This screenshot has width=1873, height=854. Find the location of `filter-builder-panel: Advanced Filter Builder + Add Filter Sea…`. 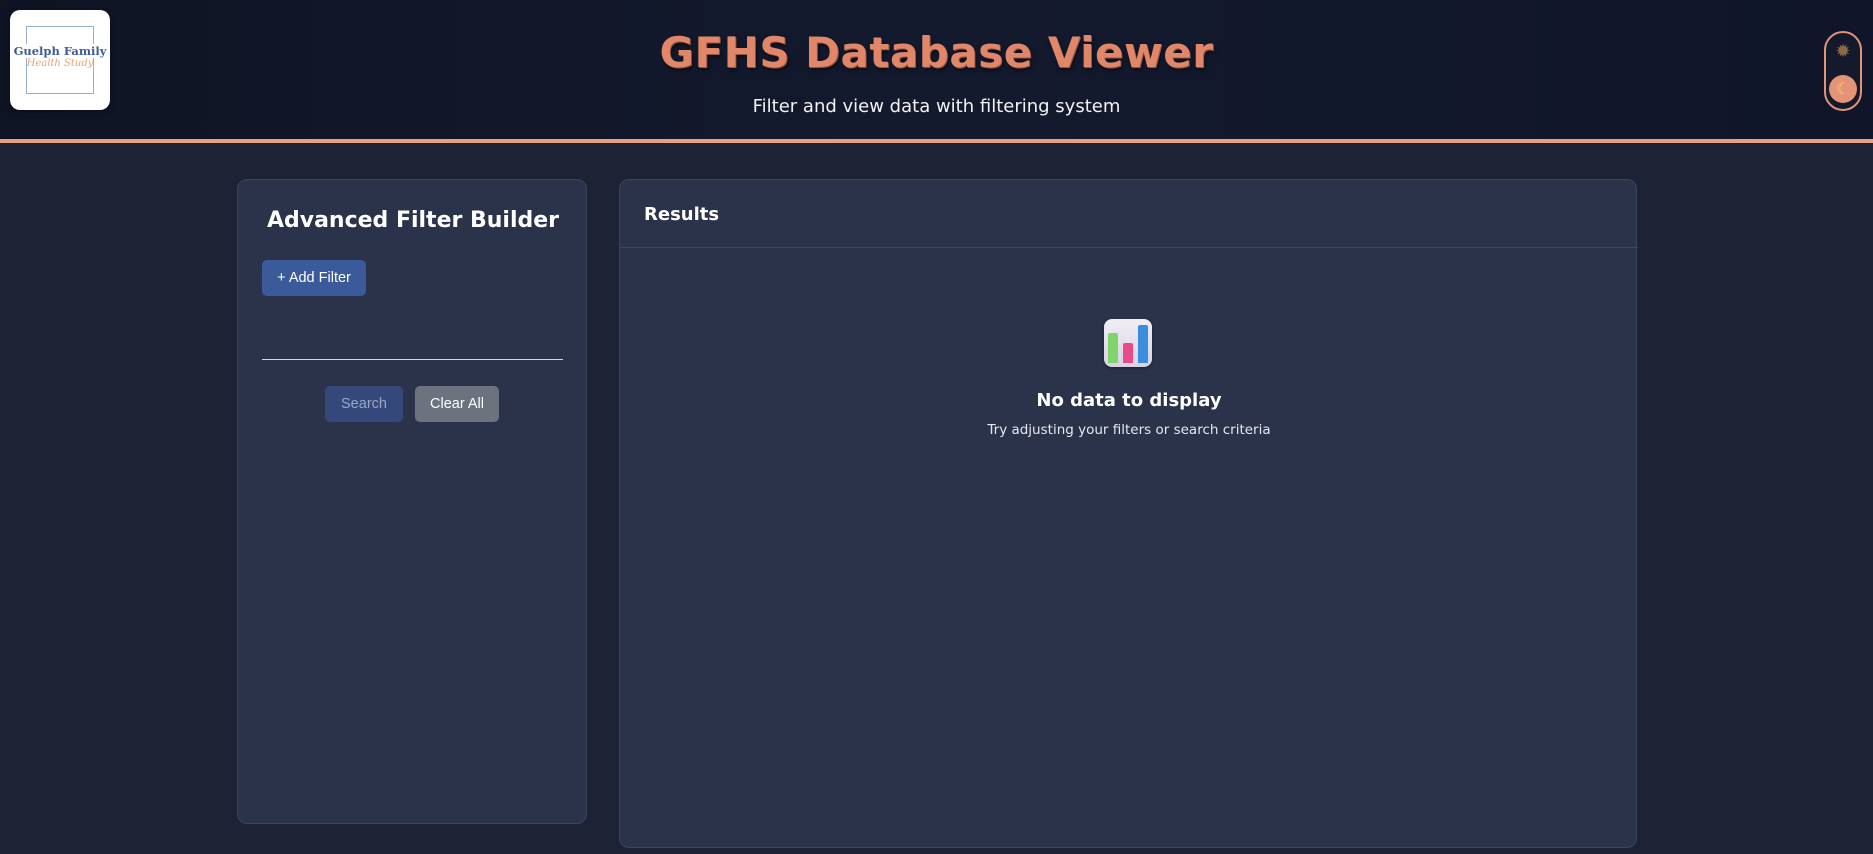

filter-builder-panel: Advanced Filter Builder + Add Filter Sea… is located at coordinates (412, 501).